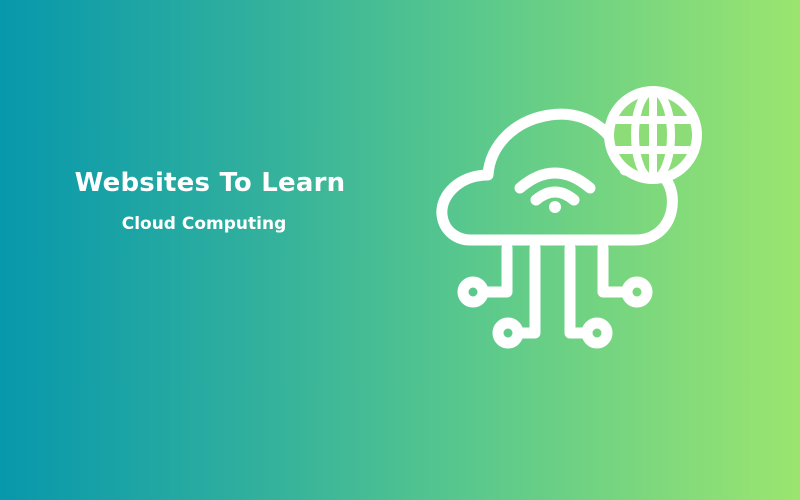 The image size is (800, 500). What do you see at coordinates (577, 290) in the screenshot?
I see `connector-mid-right-icon` at bounding box center [577, 290].